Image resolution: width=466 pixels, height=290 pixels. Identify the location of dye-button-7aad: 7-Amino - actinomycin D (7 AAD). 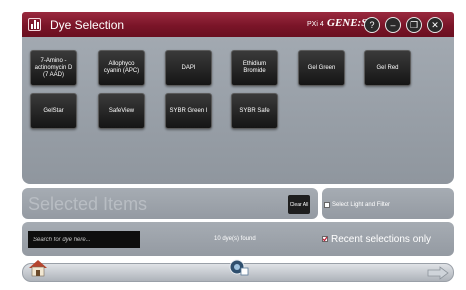
(53, 68).